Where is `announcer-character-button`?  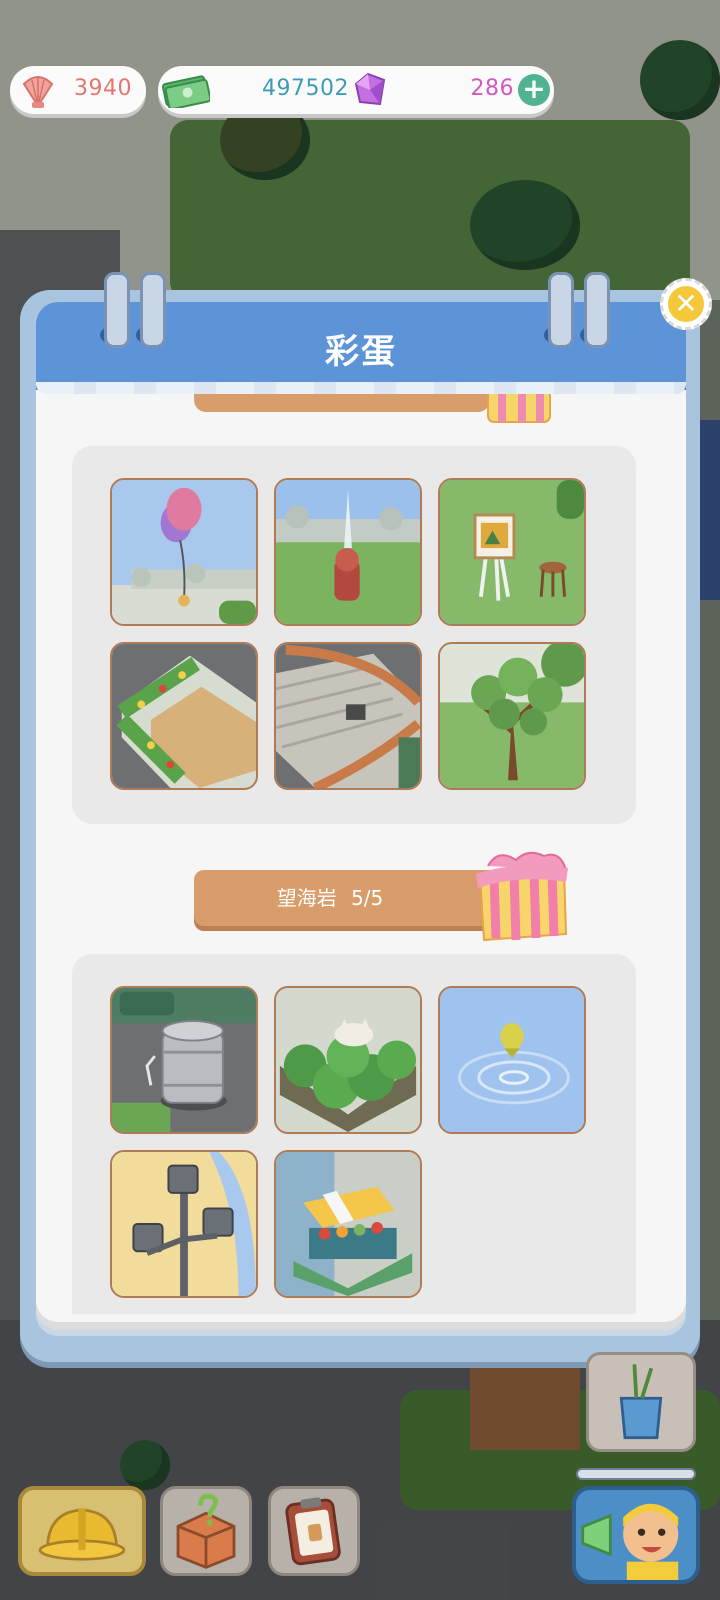 announcer-character-button is located at coordinates (636, 1535).